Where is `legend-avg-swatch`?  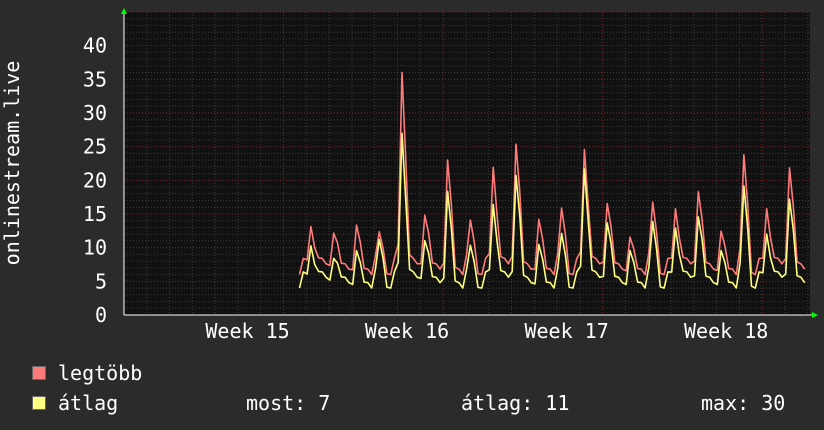 legend-avg-swatch is located at coordinates (39, 403).